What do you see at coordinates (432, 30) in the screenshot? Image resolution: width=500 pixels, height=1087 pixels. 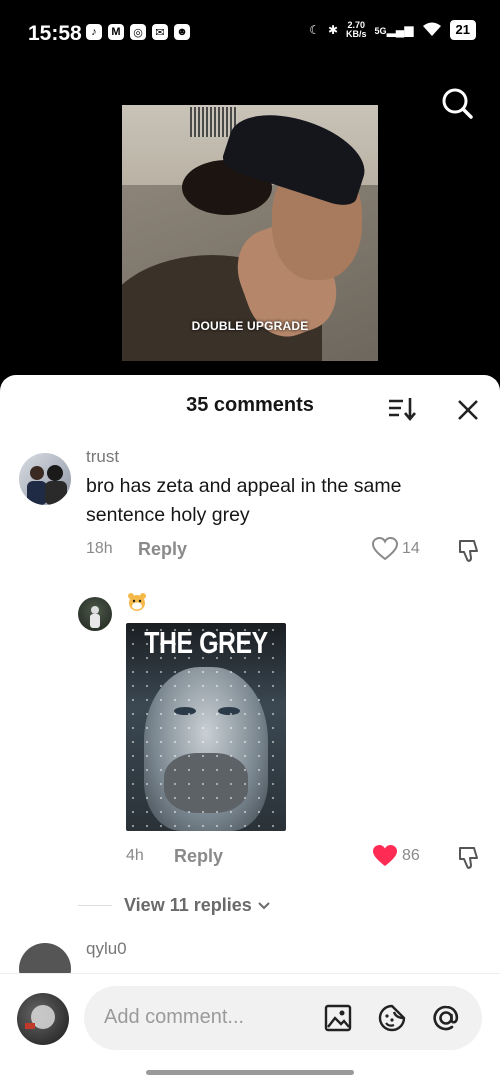 I see `wifi-icon` at bounding box center [432, 30].